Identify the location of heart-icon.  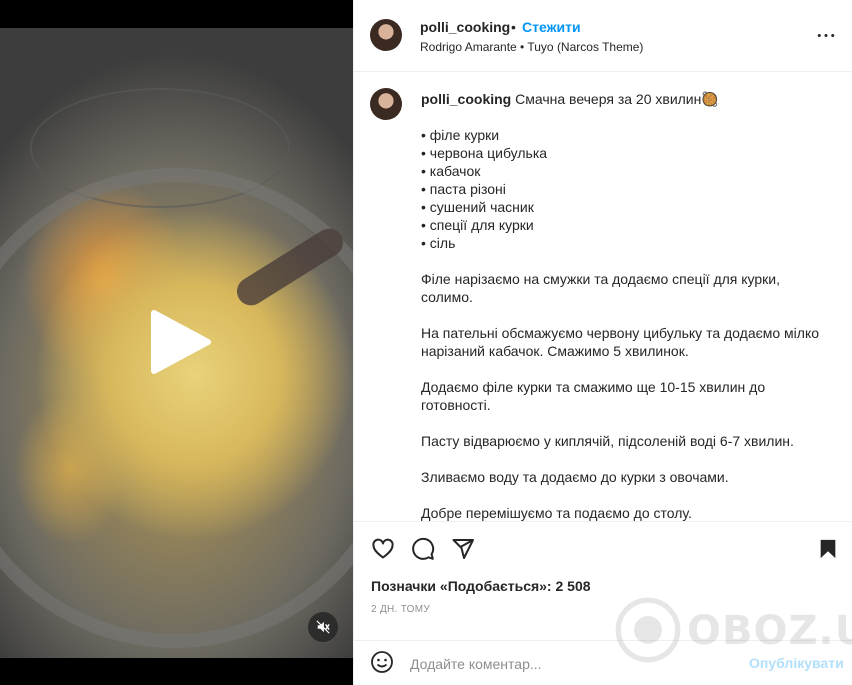
(383, 549).